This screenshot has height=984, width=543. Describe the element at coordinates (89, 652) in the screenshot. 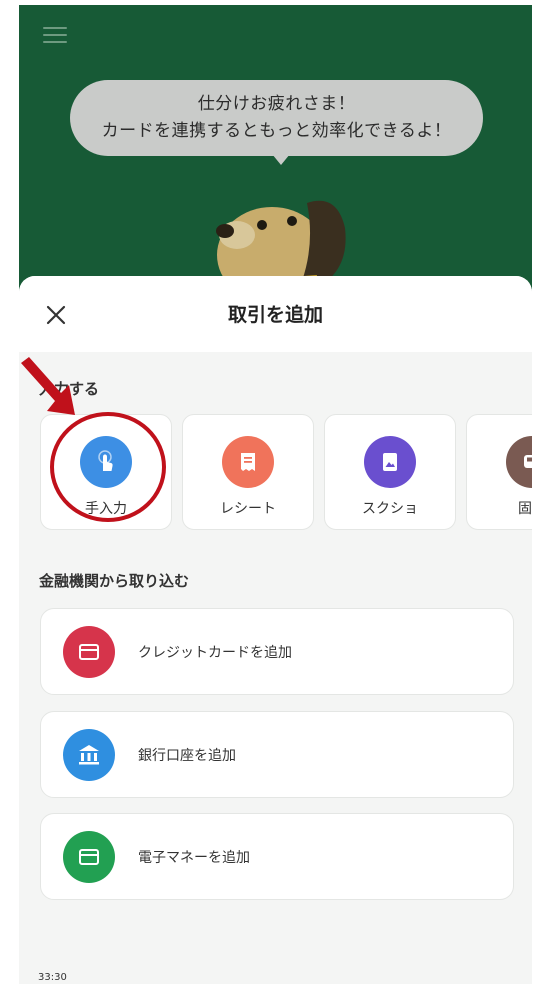

I see `credit-card-icon` at that location.